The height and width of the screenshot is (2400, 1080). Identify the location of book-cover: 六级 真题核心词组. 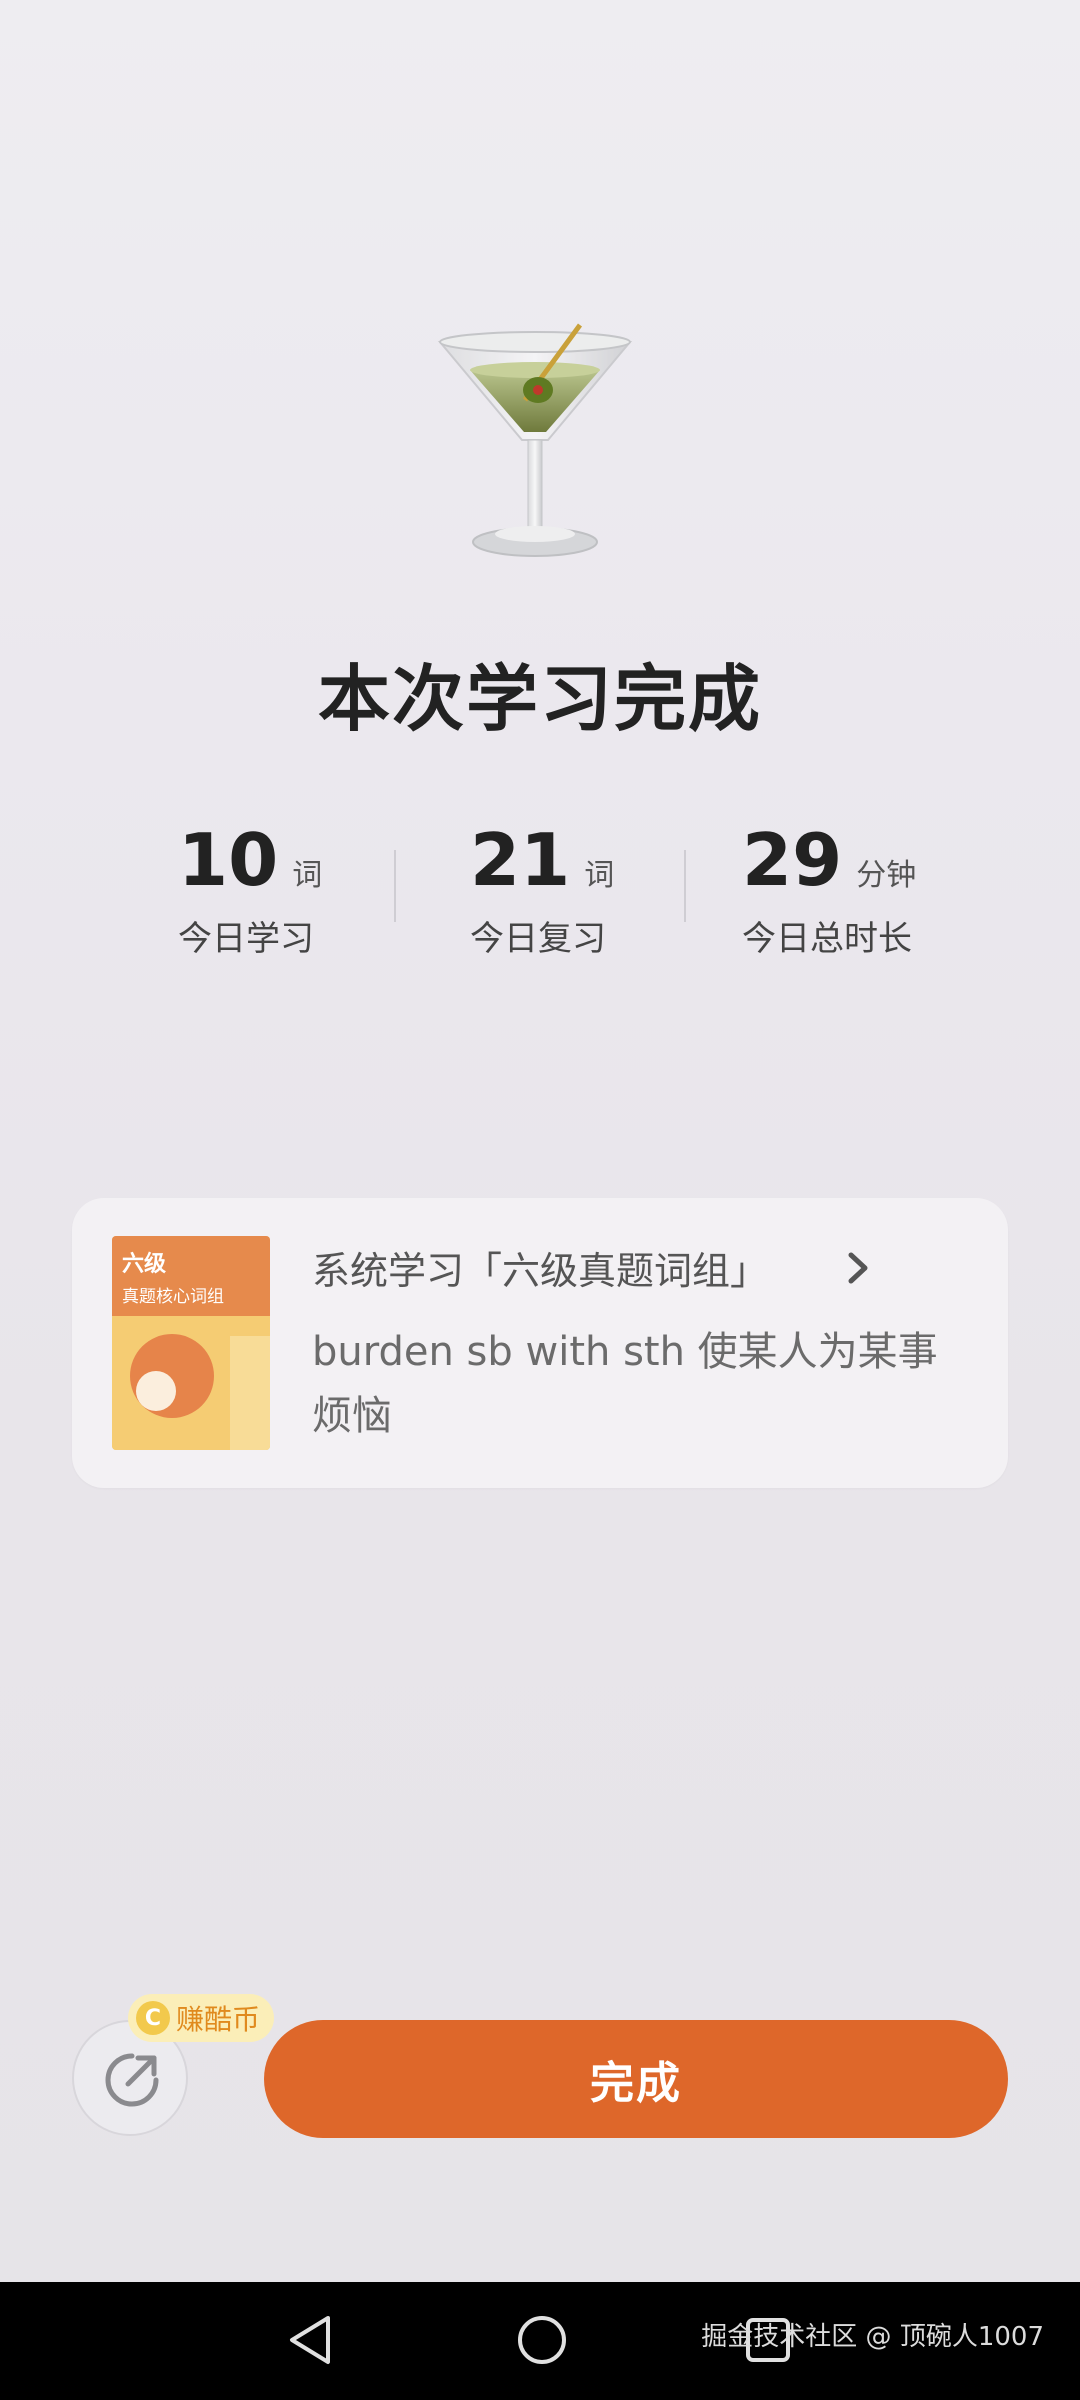
(191, 1343).